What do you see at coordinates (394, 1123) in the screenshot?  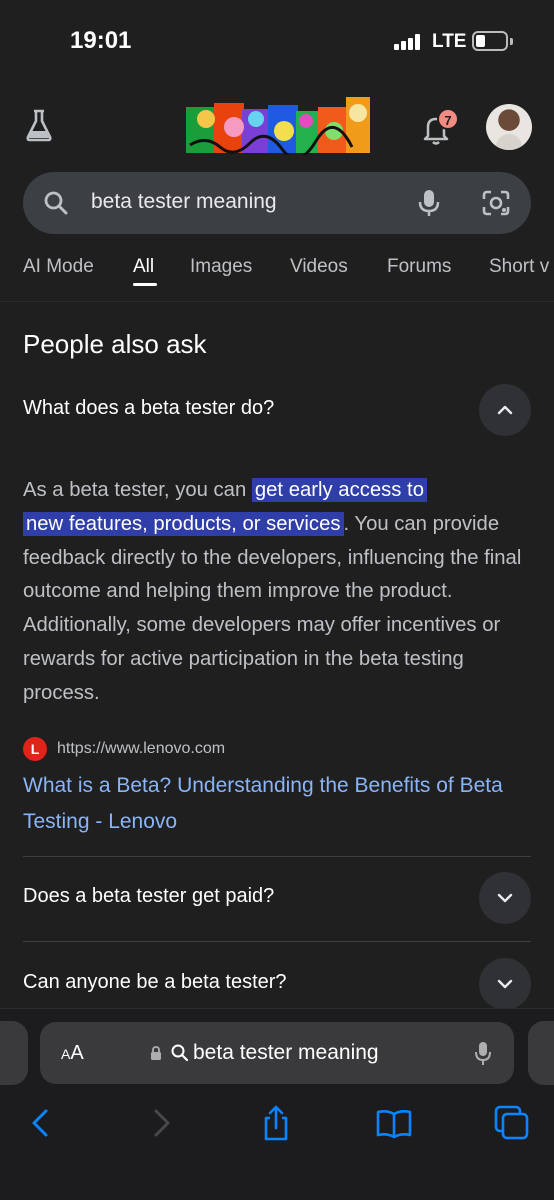 I see `bookmarks-icon` at bounding box center [394, 1123].